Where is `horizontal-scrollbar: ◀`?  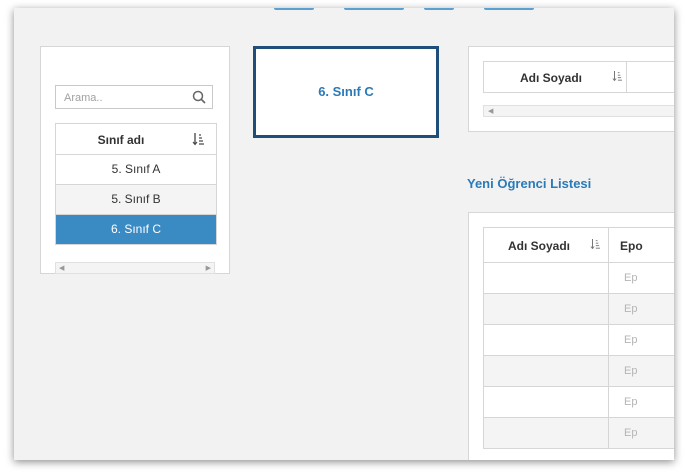
horizontal-scrollbar: ◀ is located at coordinates (578, 111).